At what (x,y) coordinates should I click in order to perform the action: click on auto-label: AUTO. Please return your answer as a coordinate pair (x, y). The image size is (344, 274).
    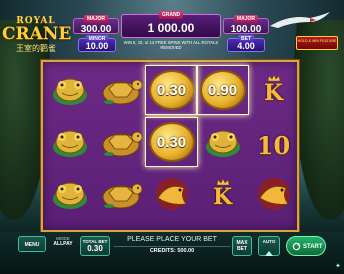
    Looking at the image, I should click on (269, 241).